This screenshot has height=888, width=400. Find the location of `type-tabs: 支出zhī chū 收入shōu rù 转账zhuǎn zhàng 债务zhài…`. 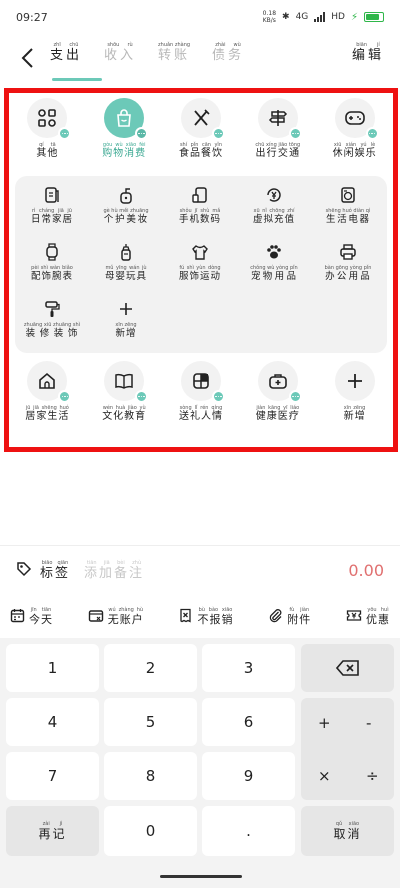

type-tabs: 支出zhī chū 收入shōu rù 转账zhuǎn zhàng 债务zhài… is located at coordinates (147, 52).